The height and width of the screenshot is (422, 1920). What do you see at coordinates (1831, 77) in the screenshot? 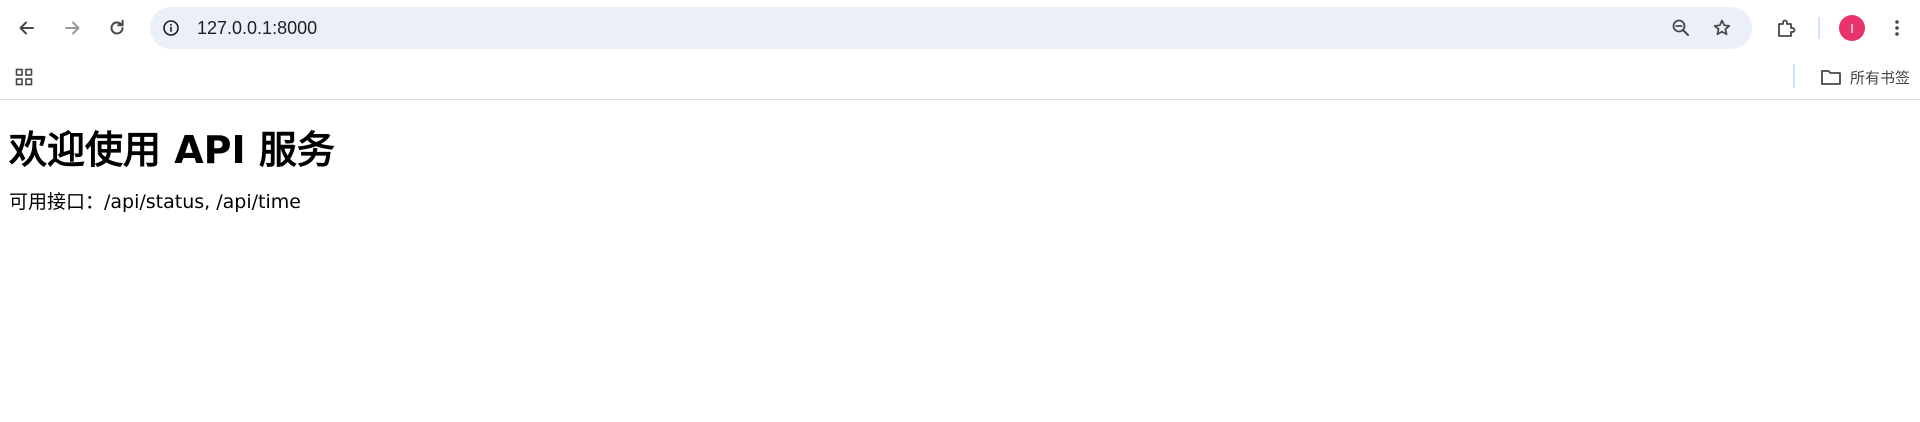
I see `folder-icon` at bounding box center [1831, 77].